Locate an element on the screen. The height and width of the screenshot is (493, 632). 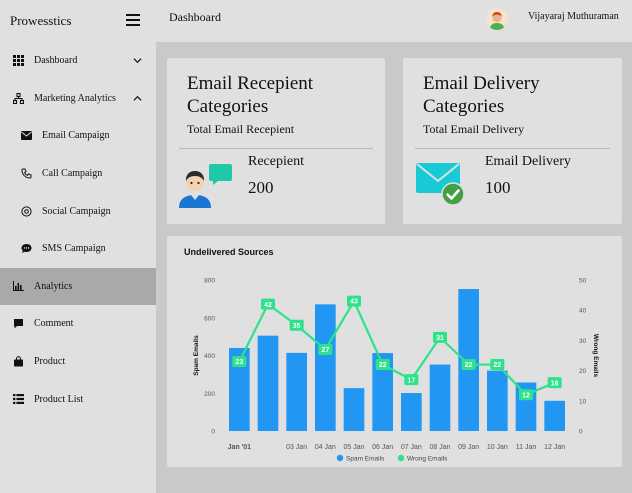
y-tick-label: 400 is located at coordinates (209, 356).